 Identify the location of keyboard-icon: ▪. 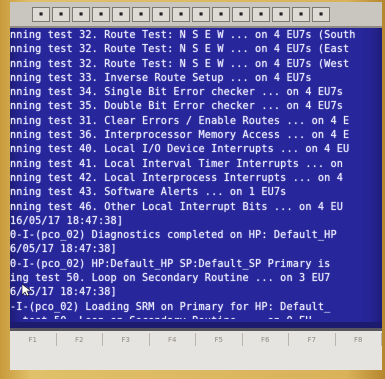
(241, 13).